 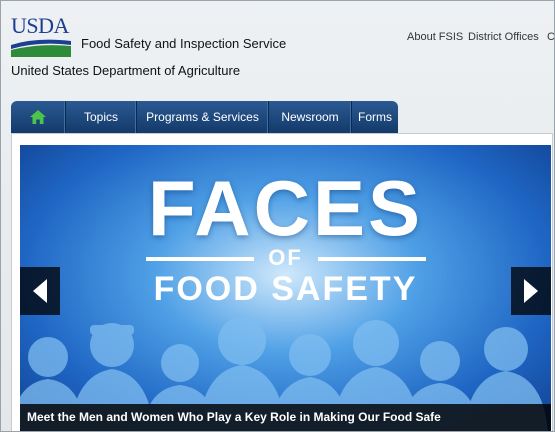 I want to click on nav-newsroom: Newsroom, so click(x=310, y=117).